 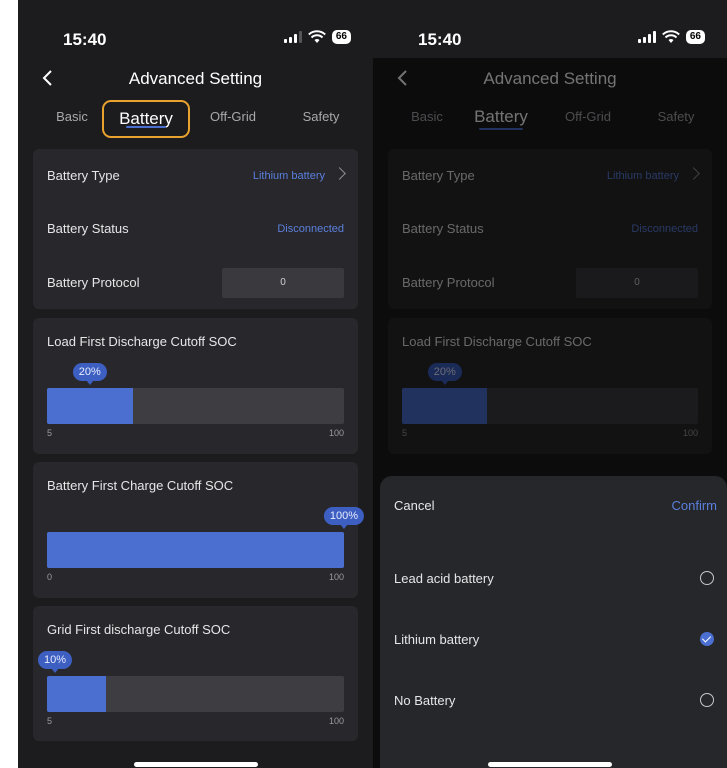 I want to click on slider-title: Grid First discharge Cutoff SOC, so click(x=139, y=629).